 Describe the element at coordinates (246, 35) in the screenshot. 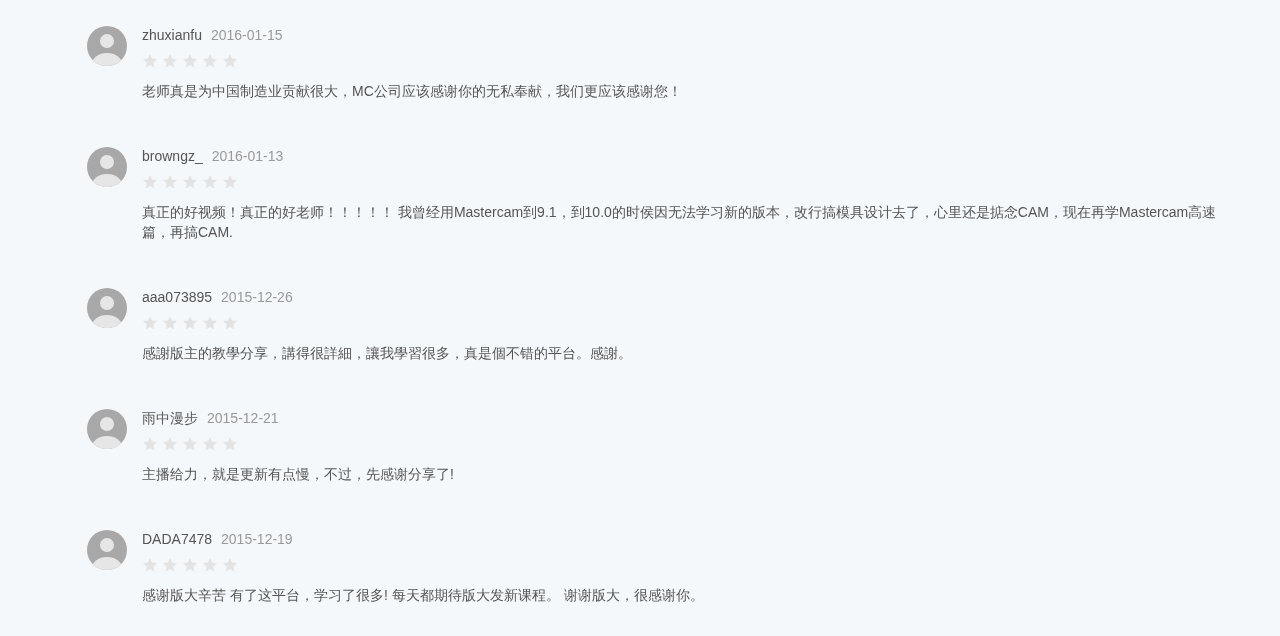

I see `comment-date: 2016-01-15` at that location.